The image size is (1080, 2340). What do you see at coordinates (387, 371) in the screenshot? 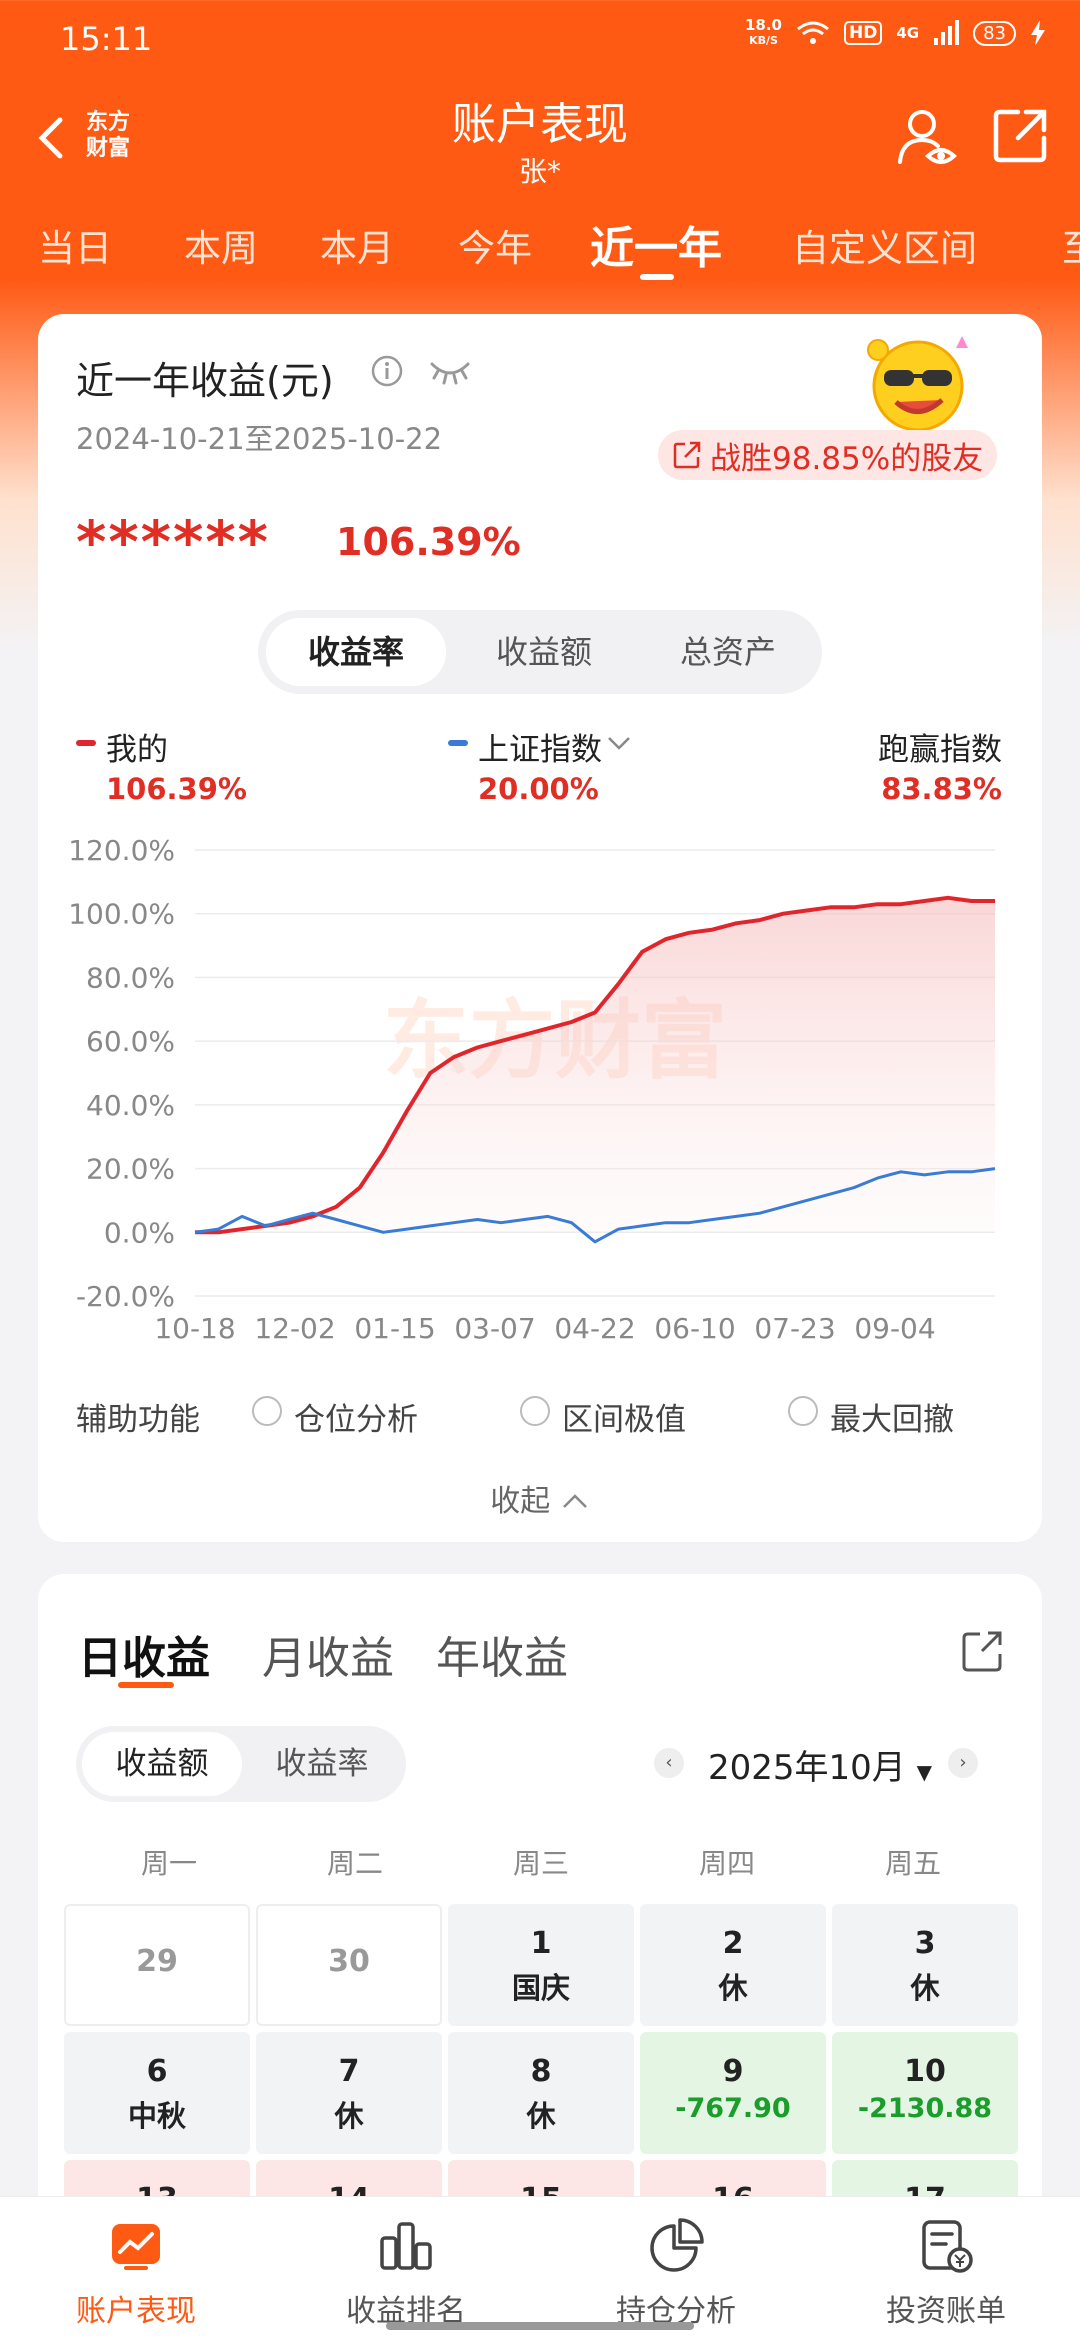
I see `info-icon` at bounding box center [387, 371].